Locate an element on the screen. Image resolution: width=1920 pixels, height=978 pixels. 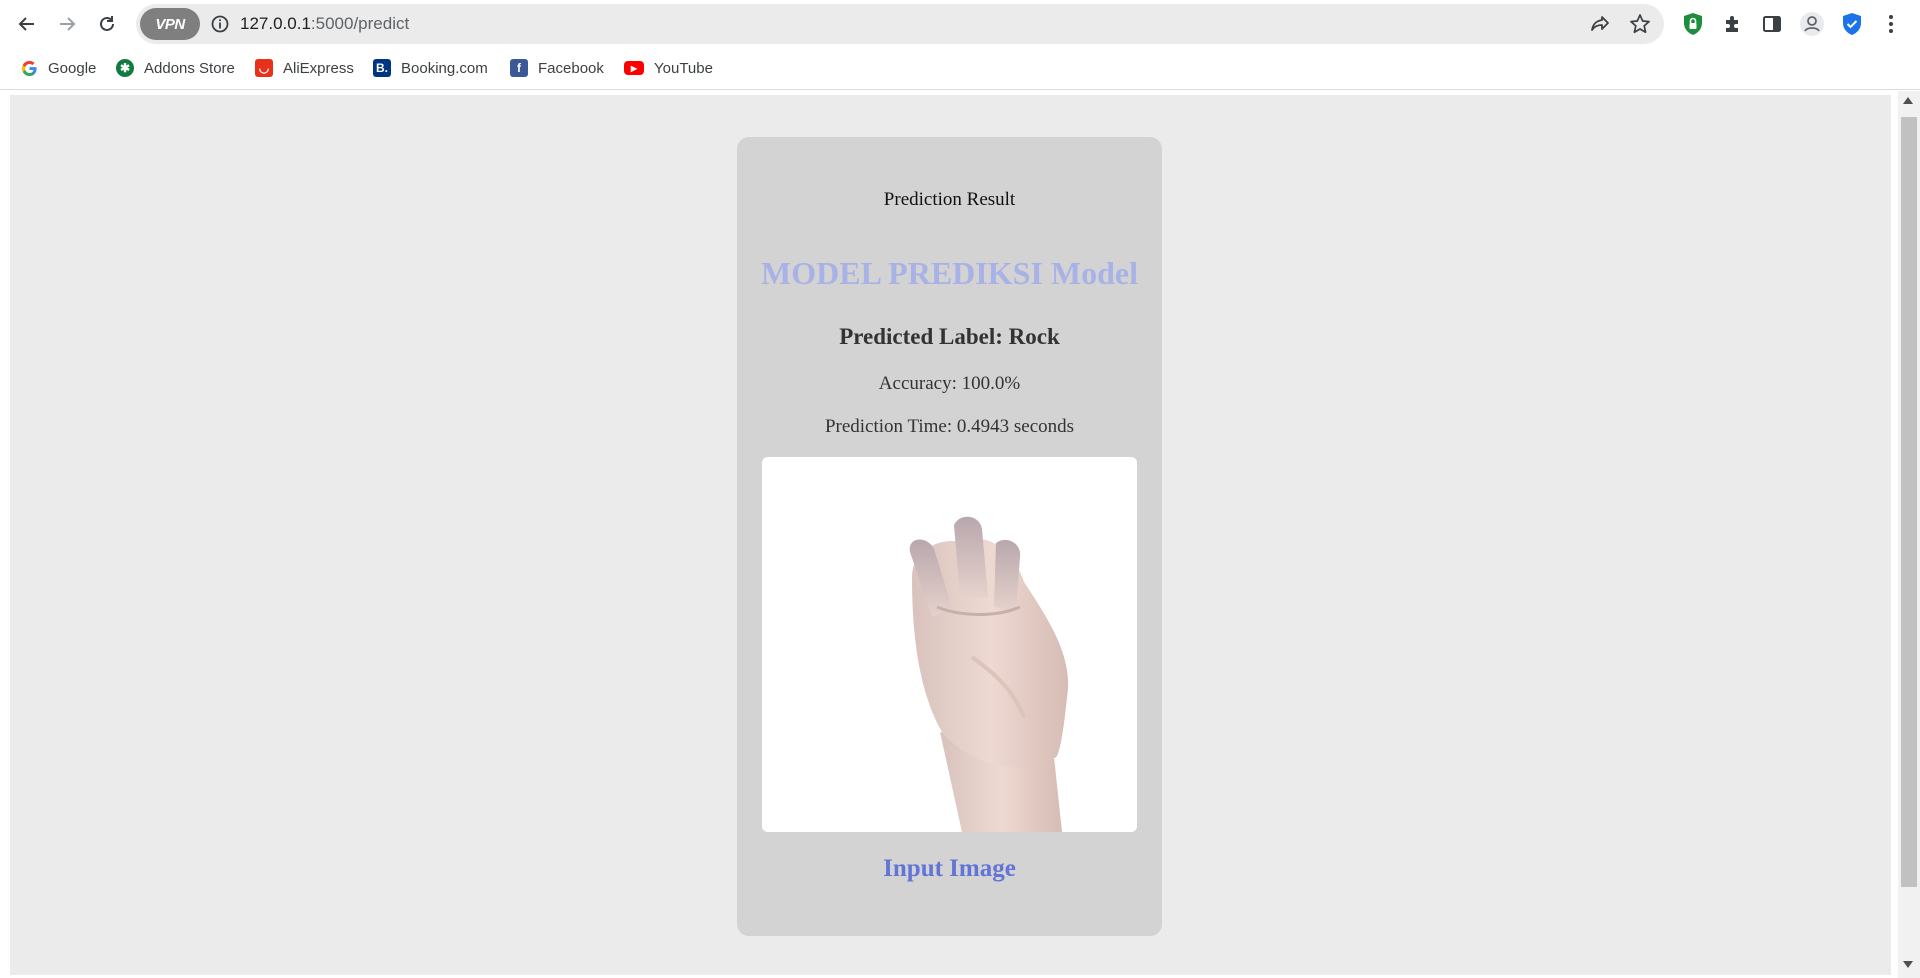
extension-shield-blue is located at coordinates (1852, 24).